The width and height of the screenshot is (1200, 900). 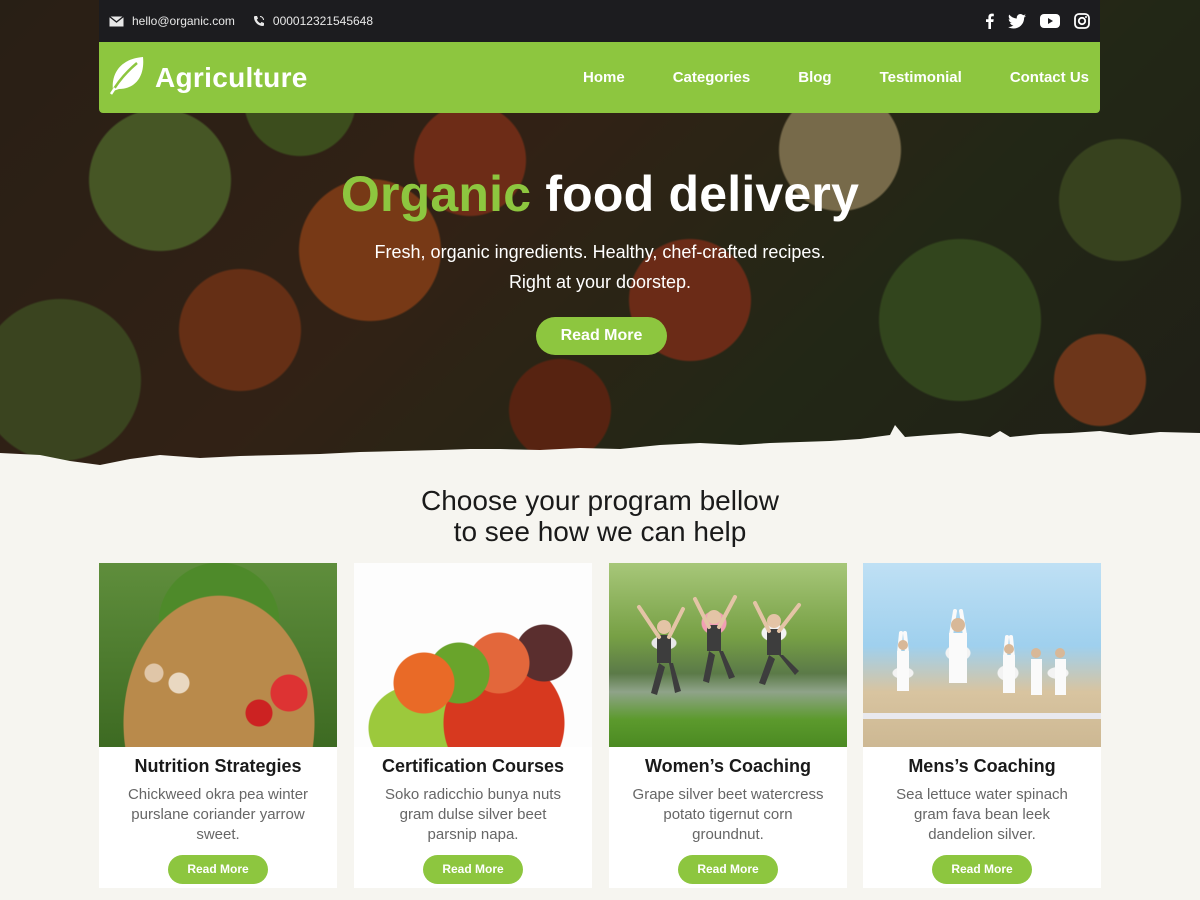 I want to click on top-bar: hello@organic.com 000012321545648, so click(x=599, y=21).